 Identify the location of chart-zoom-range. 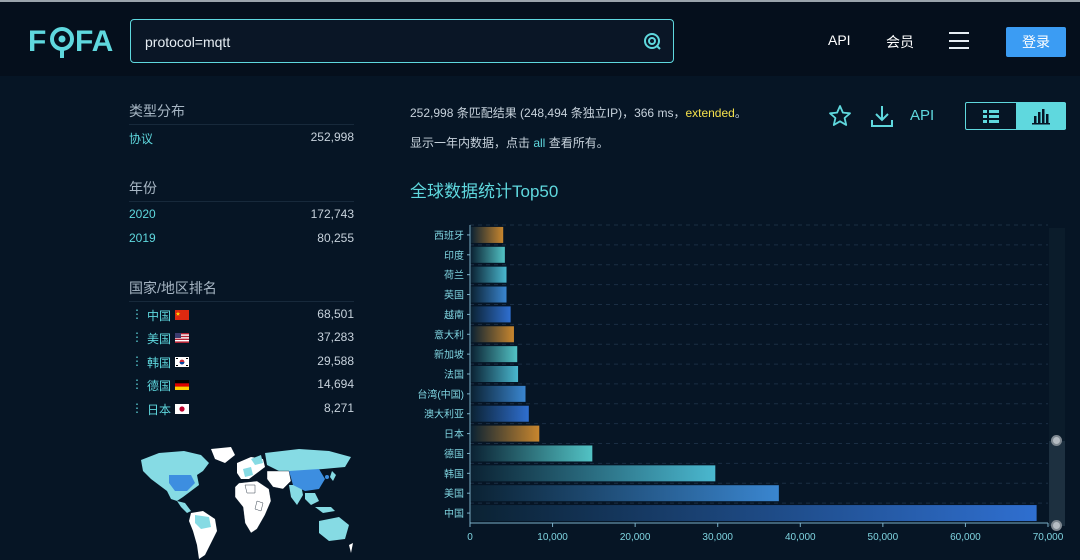
(1057, 483).